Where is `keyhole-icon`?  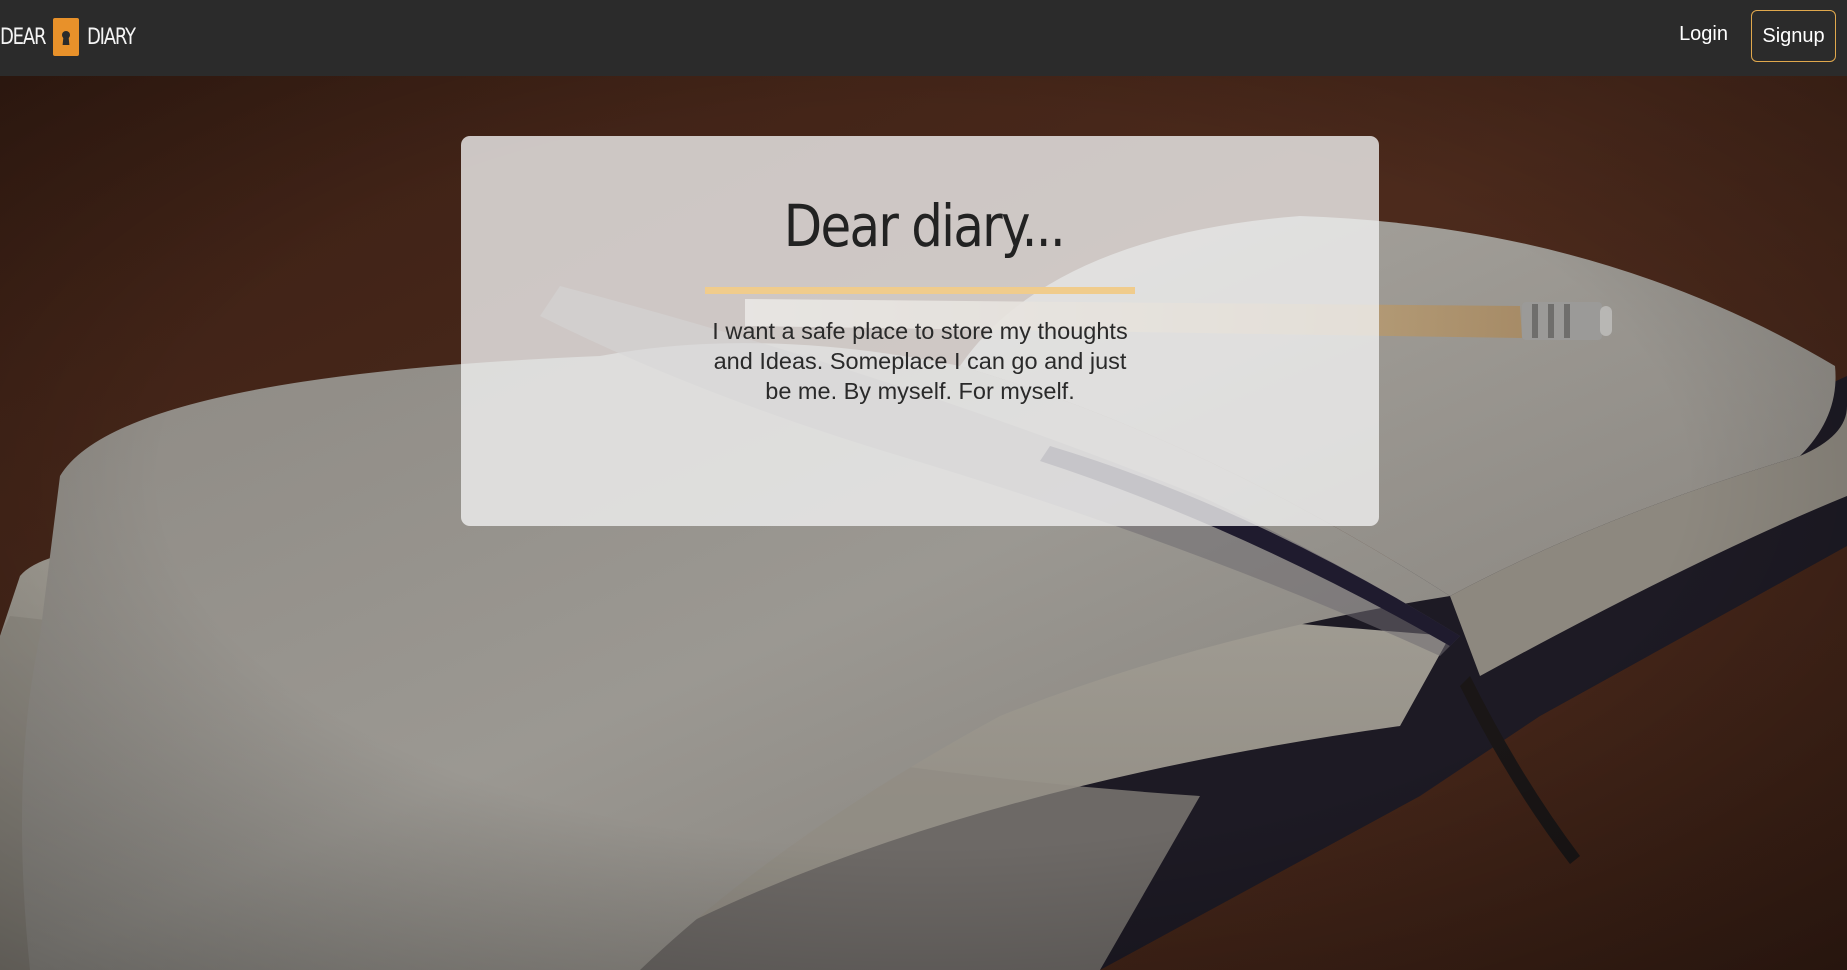
keyhole-icon is located at coordinates (66, 37).